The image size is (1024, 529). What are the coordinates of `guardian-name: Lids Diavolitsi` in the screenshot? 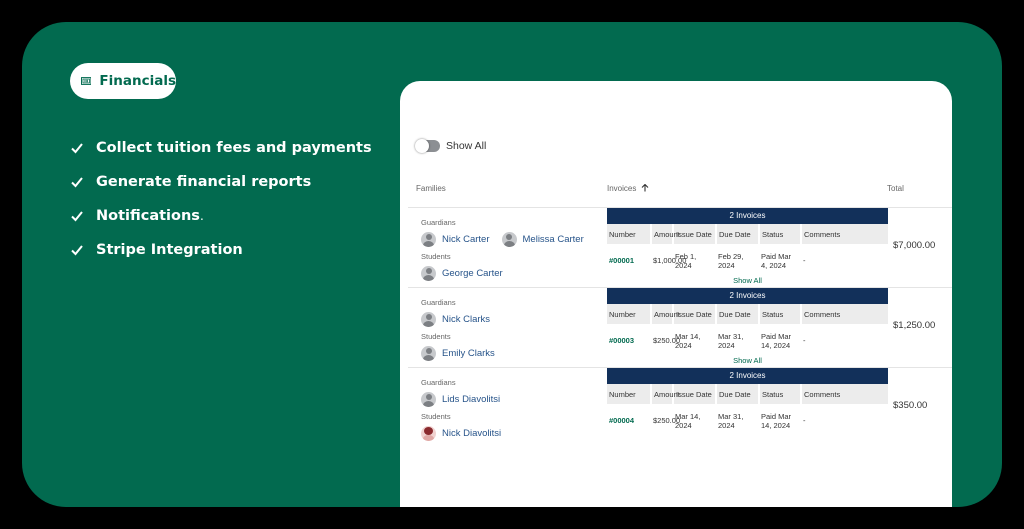 It's located at (471, 399).